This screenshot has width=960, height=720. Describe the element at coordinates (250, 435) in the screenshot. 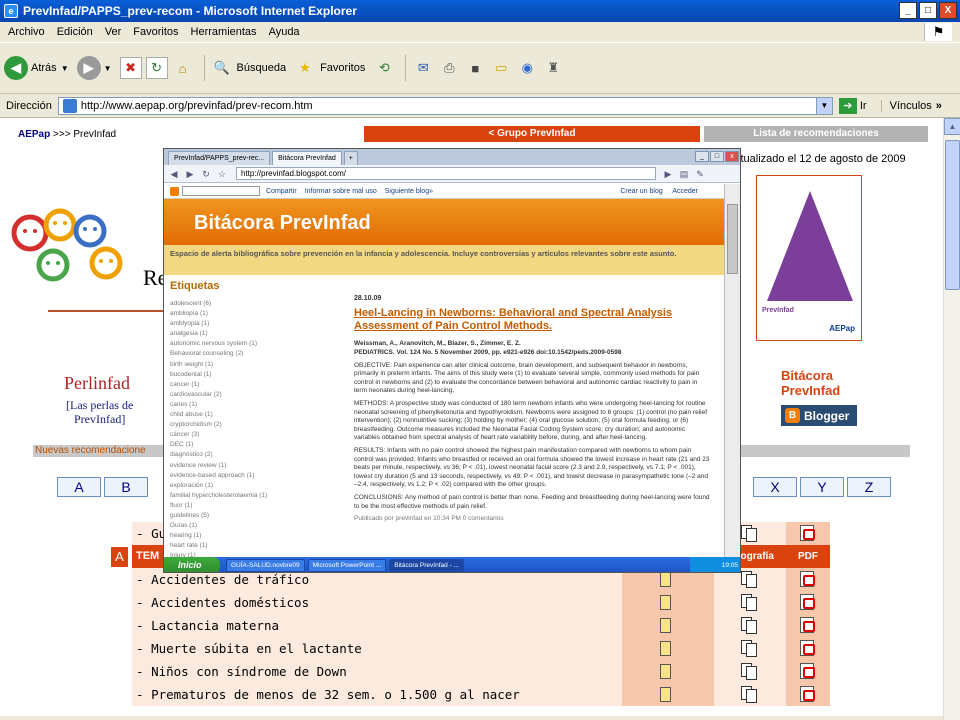

I see `label-link: cáncer (3)` at that location.